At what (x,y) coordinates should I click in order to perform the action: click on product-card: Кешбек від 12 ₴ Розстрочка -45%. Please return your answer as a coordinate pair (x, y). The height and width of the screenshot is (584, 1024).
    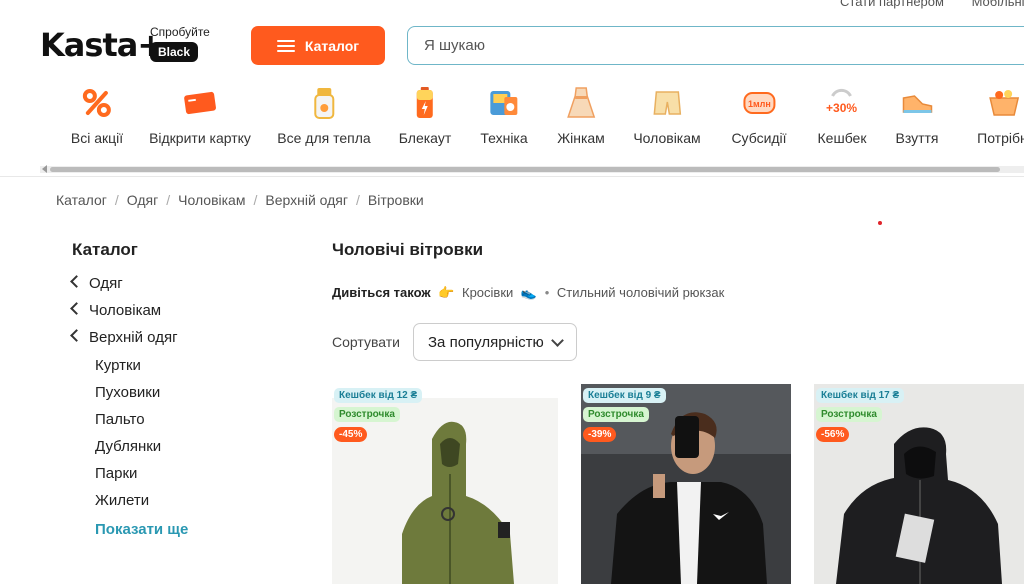
    Looking at the image, I should click on (445, 484).